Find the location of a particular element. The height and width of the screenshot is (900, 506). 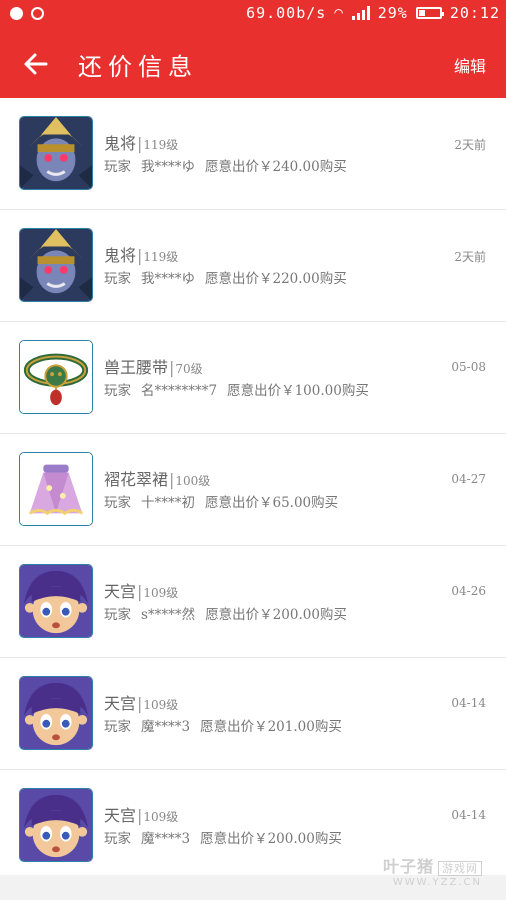

messenger-notification-icon is located at coordinates (37, 13).